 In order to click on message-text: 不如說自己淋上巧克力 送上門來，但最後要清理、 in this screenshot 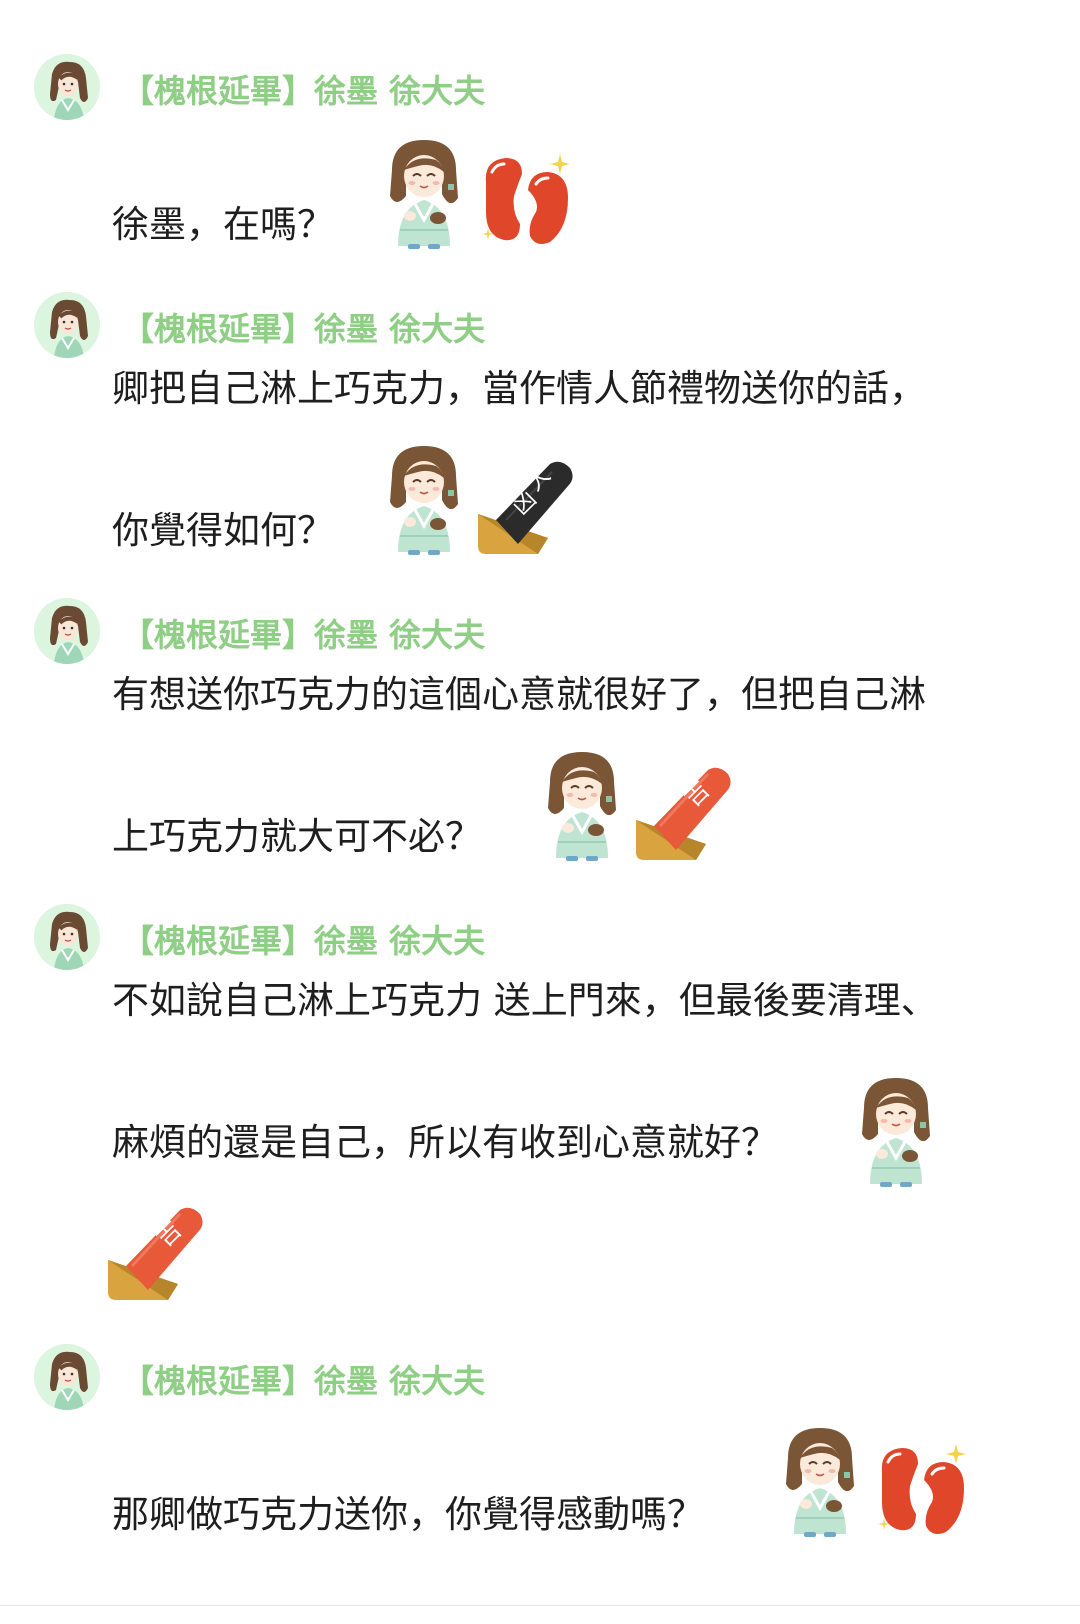, I will do `click(525, 1000)`.